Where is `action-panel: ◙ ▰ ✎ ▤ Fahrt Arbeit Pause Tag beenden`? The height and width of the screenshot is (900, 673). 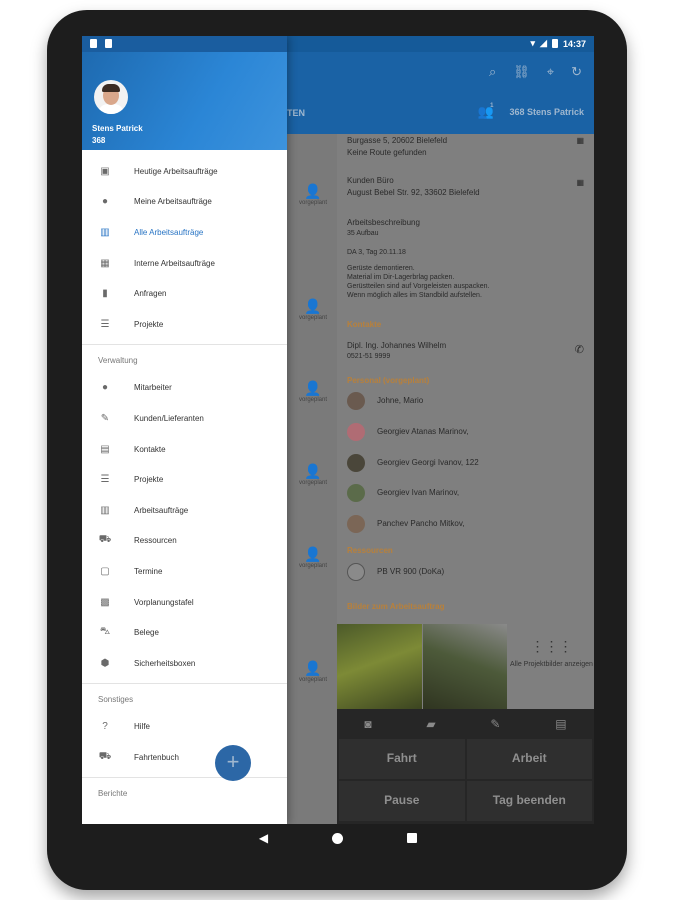 action-panel: ◙ ▰ ✎ ▤ Fahrt Arbeit Pause Tag beenden is located at coordinates (465, 766).